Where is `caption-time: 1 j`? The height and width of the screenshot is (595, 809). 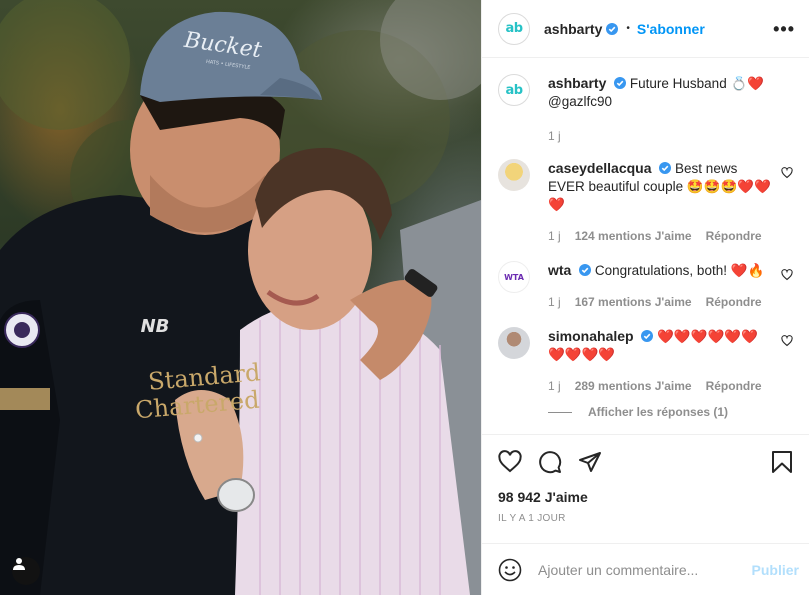
caption-time: 1 j is located at coordinates (554, 136).